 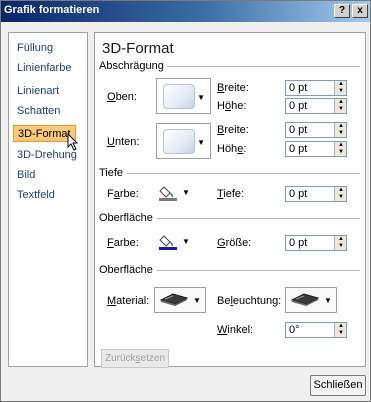 I want to click on bevel-bottom-preset-button: ▼, so click(x=183, y=141).